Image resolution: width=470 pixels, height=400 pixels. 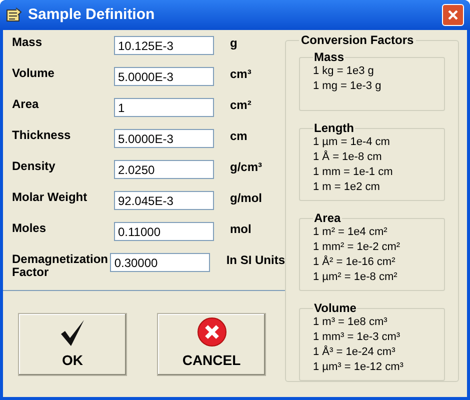 What do you see at coordinates (241, 229) in the screenshot?
I see `unit-label: mol` at bounding box center [241, 229].